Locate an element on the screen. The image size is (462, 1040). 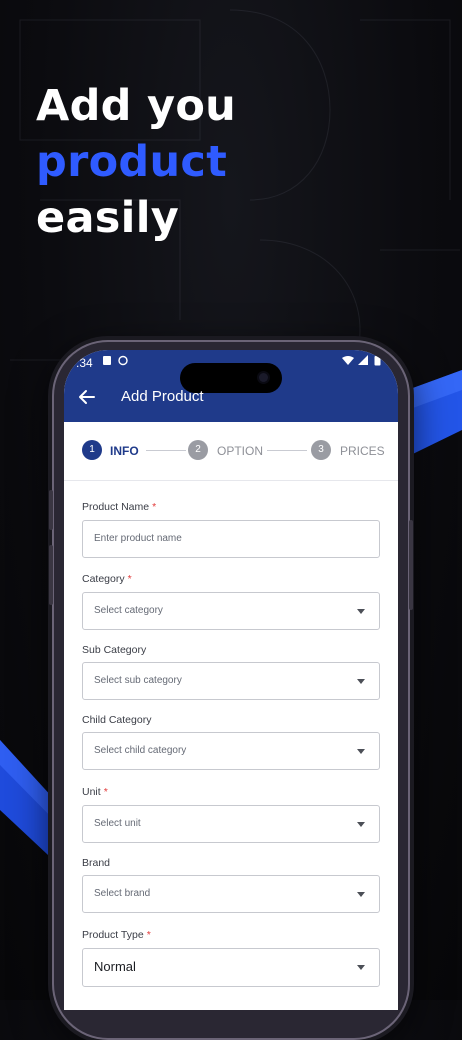
product-name-label: Product Name * is located at coordinates (119, 507).